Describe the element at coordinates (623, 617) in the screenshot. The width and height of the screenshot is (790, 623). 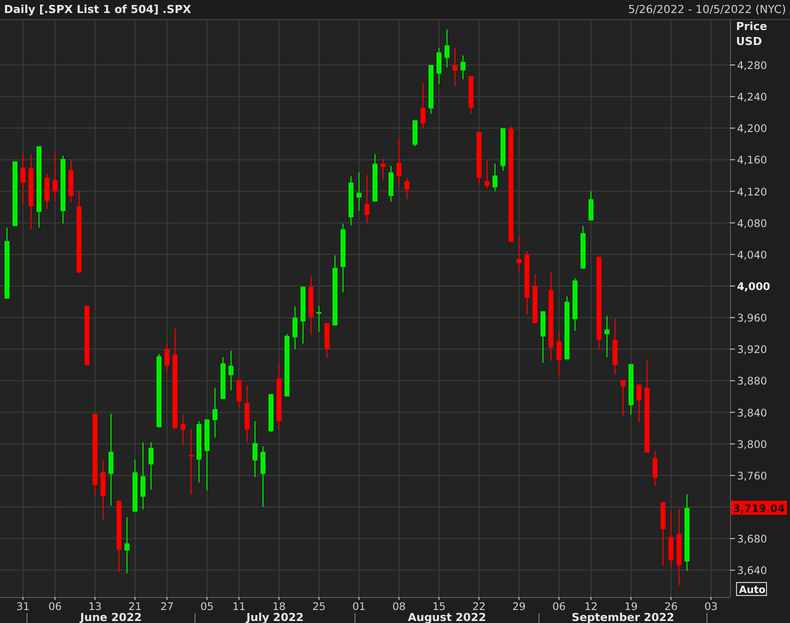
I see `month-label: September 2022` at that location.